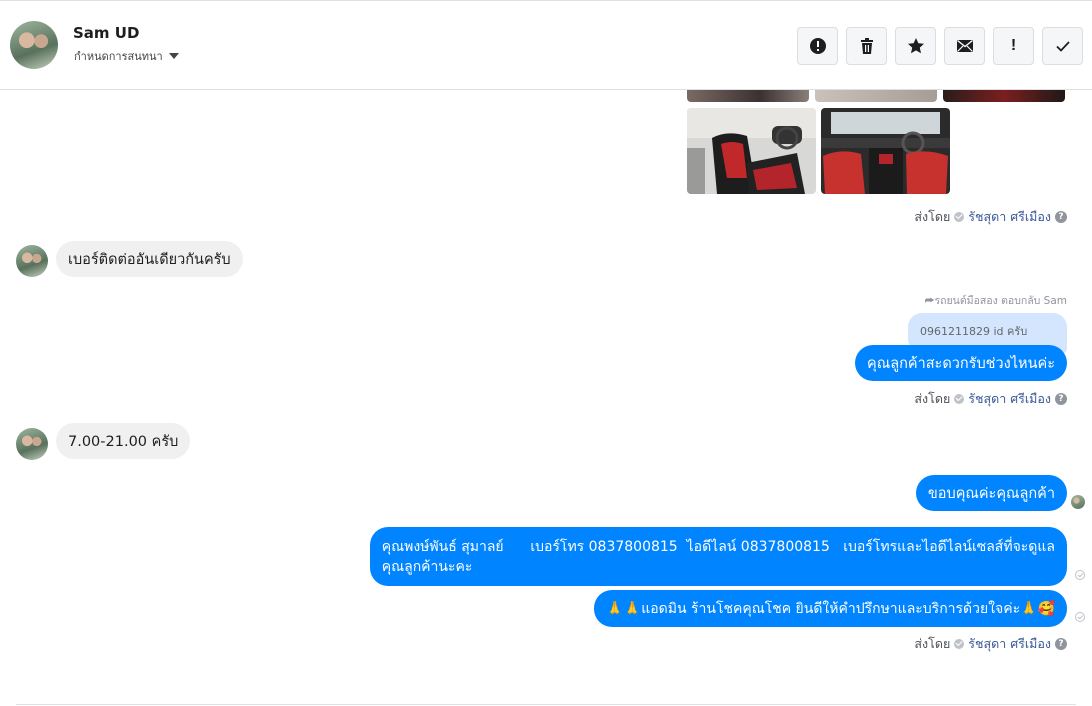 The image size is (1092, 706). What do you see at coordinates (546, 704) in the screenshot?
I see `composer-divider` at bounding box center [546, 704].